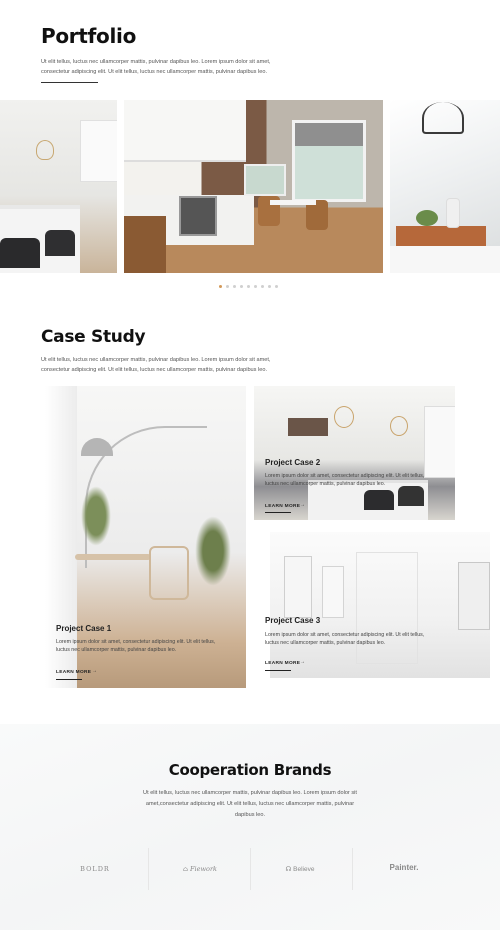  I want to click on lamp-shade, so click(97, 447).